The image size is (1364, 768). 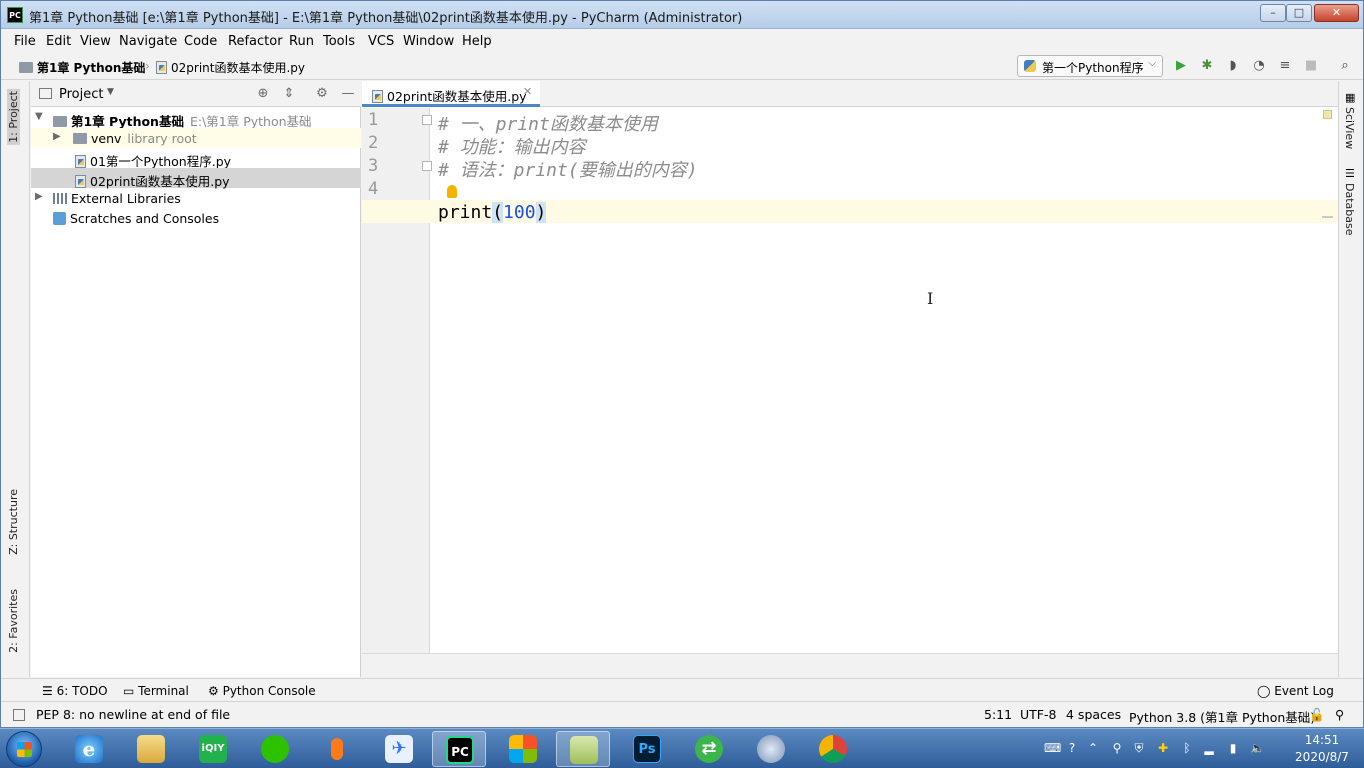 What do you see at coordinates (452, 191) in the screenshot?
I see `lightbulb-icon` at bounding box center [452, 191].